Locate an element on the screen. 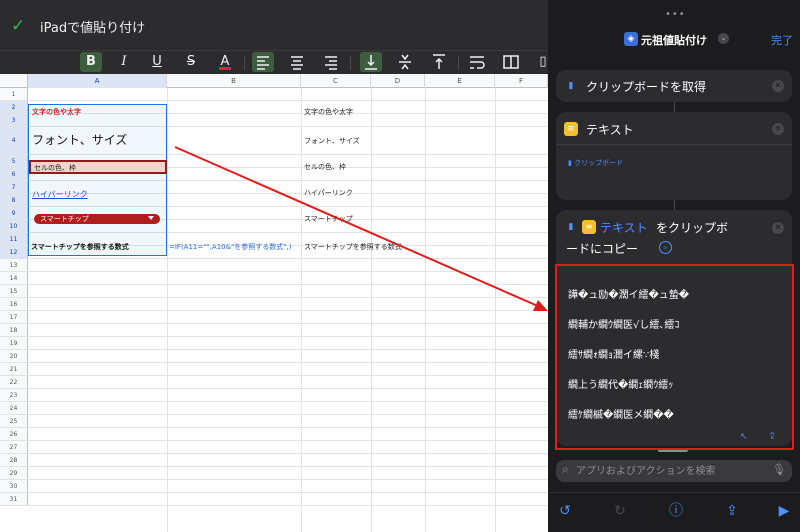 This screenshot has width=800, height=532. sheet-row: 29 is located at coordinates (274, 473).